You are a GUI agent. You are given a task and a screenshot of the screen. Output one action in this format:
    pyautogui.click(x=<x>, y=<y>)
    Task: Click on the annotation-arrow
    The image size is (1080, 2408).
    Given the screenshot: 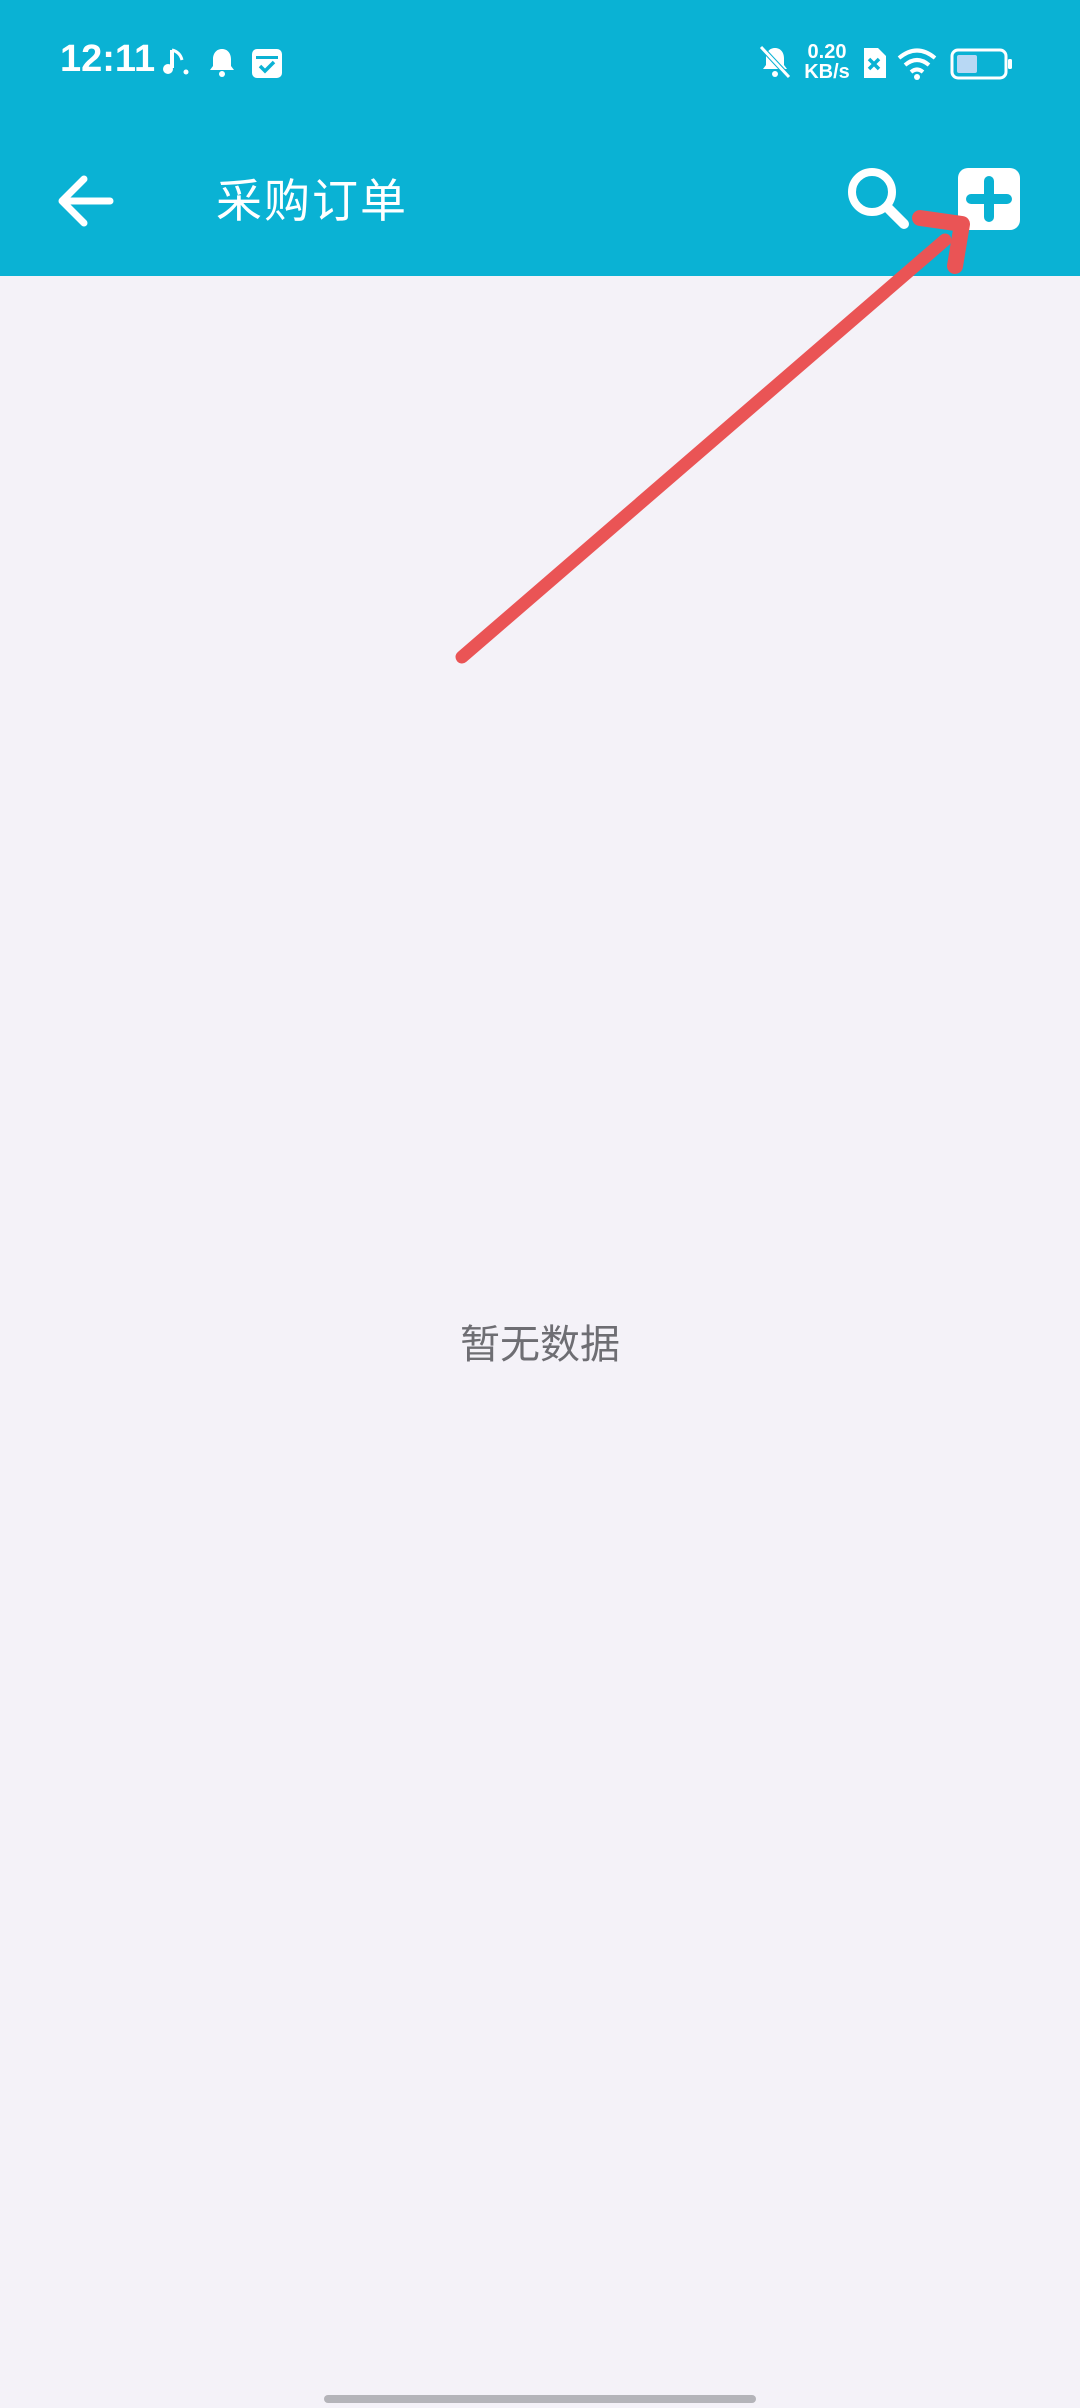 What is the action you would take?
    pyautogui.click(x=712, y=437)
    